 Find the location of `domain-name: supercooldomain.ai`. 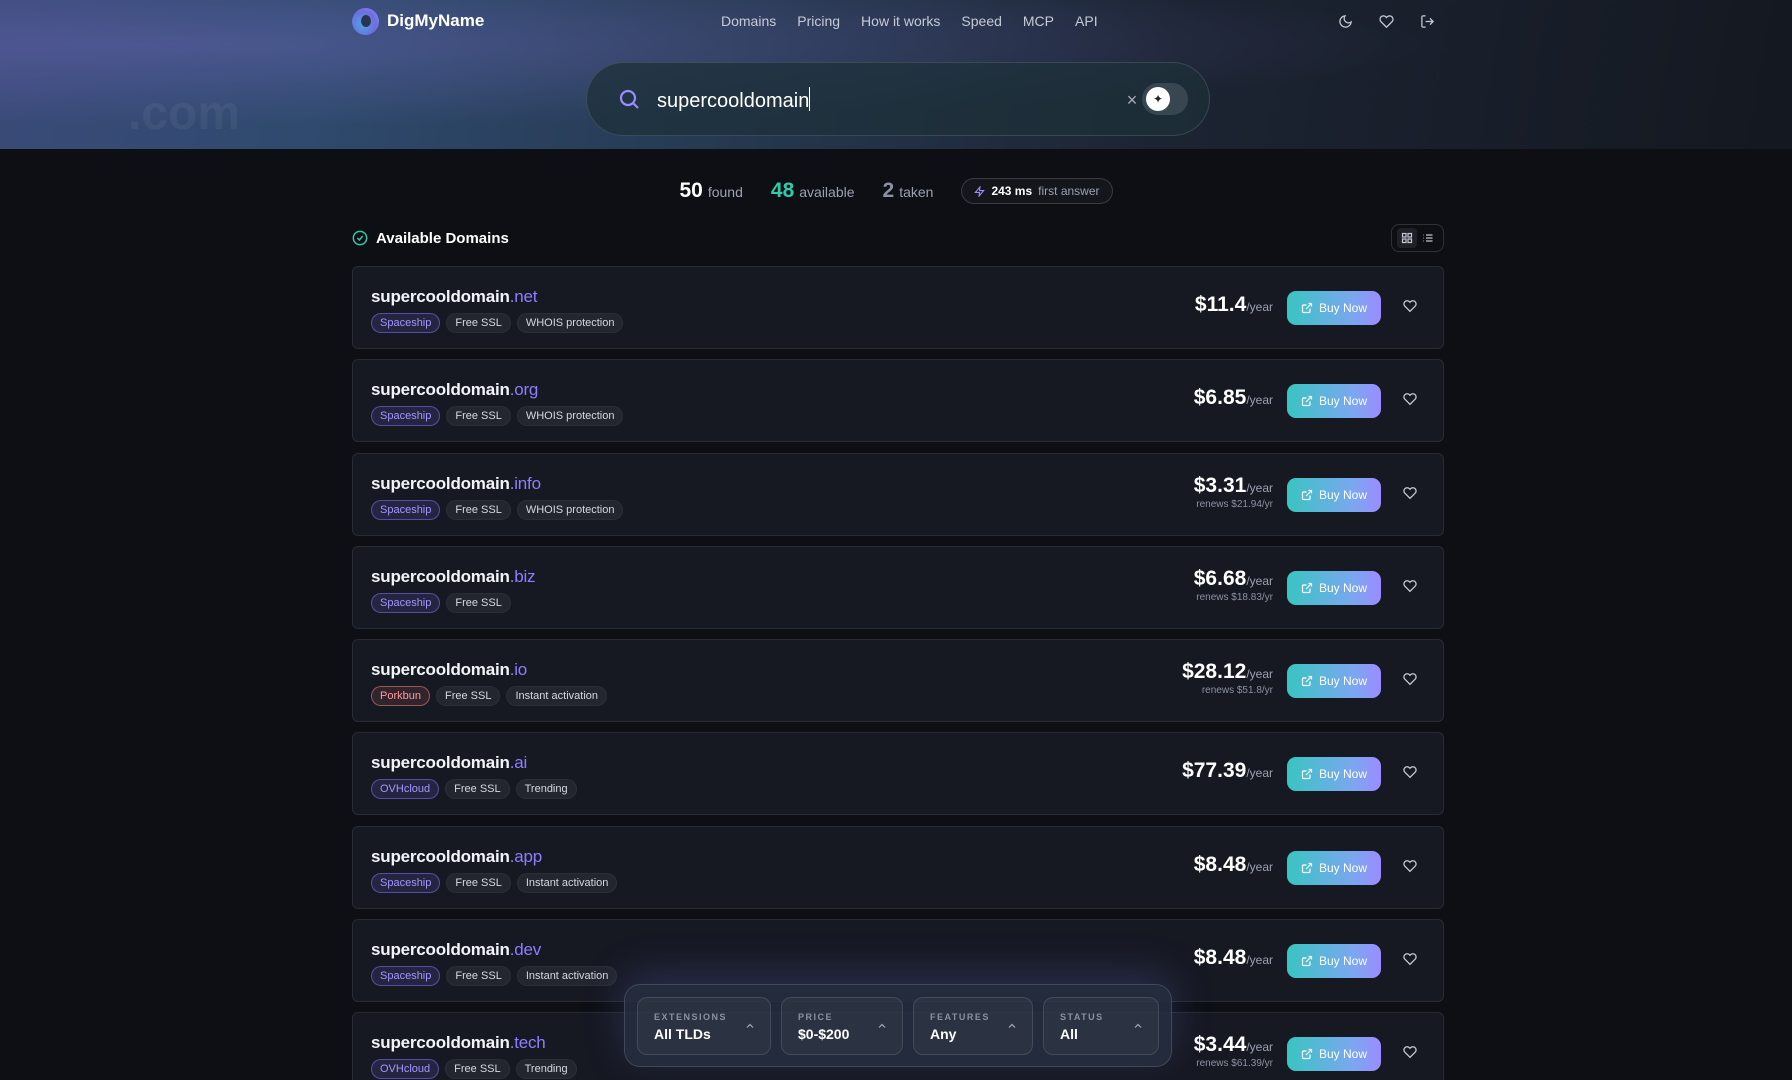

domain-name: supercooldomain.ai is located at coordinates (449, 763).